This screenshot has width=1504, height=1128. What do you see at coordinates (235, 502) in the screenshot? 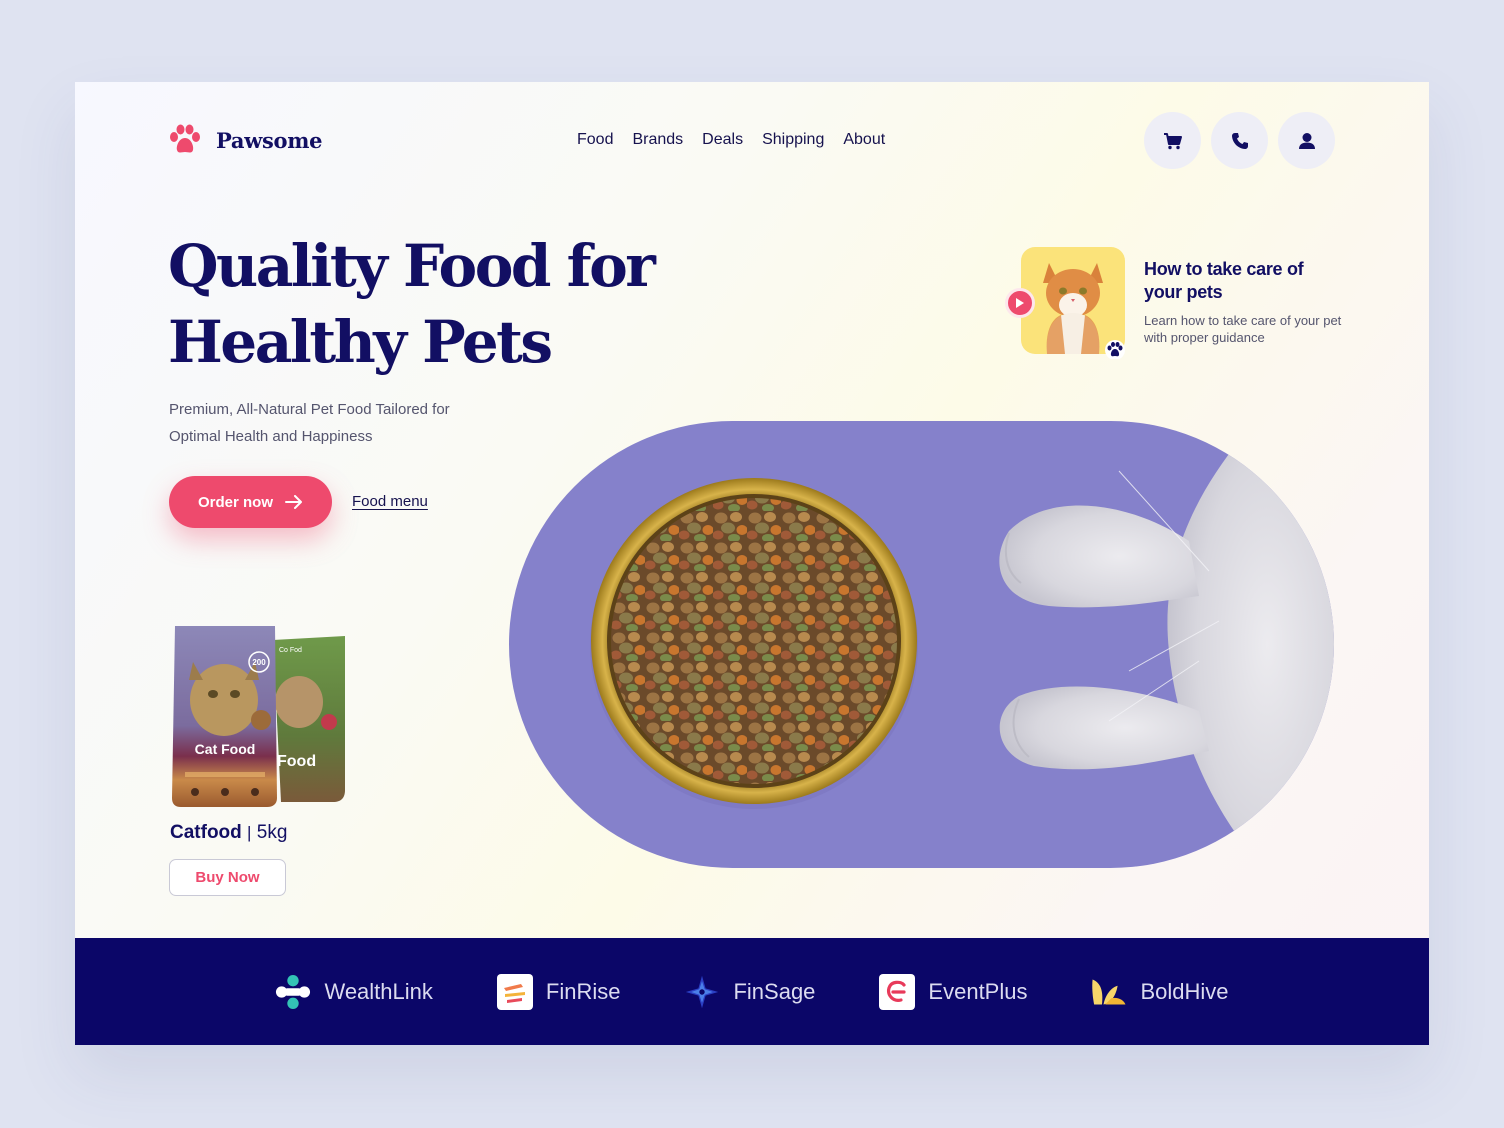
I see `order-now-label: Order now` at bounding box center [235, 502].